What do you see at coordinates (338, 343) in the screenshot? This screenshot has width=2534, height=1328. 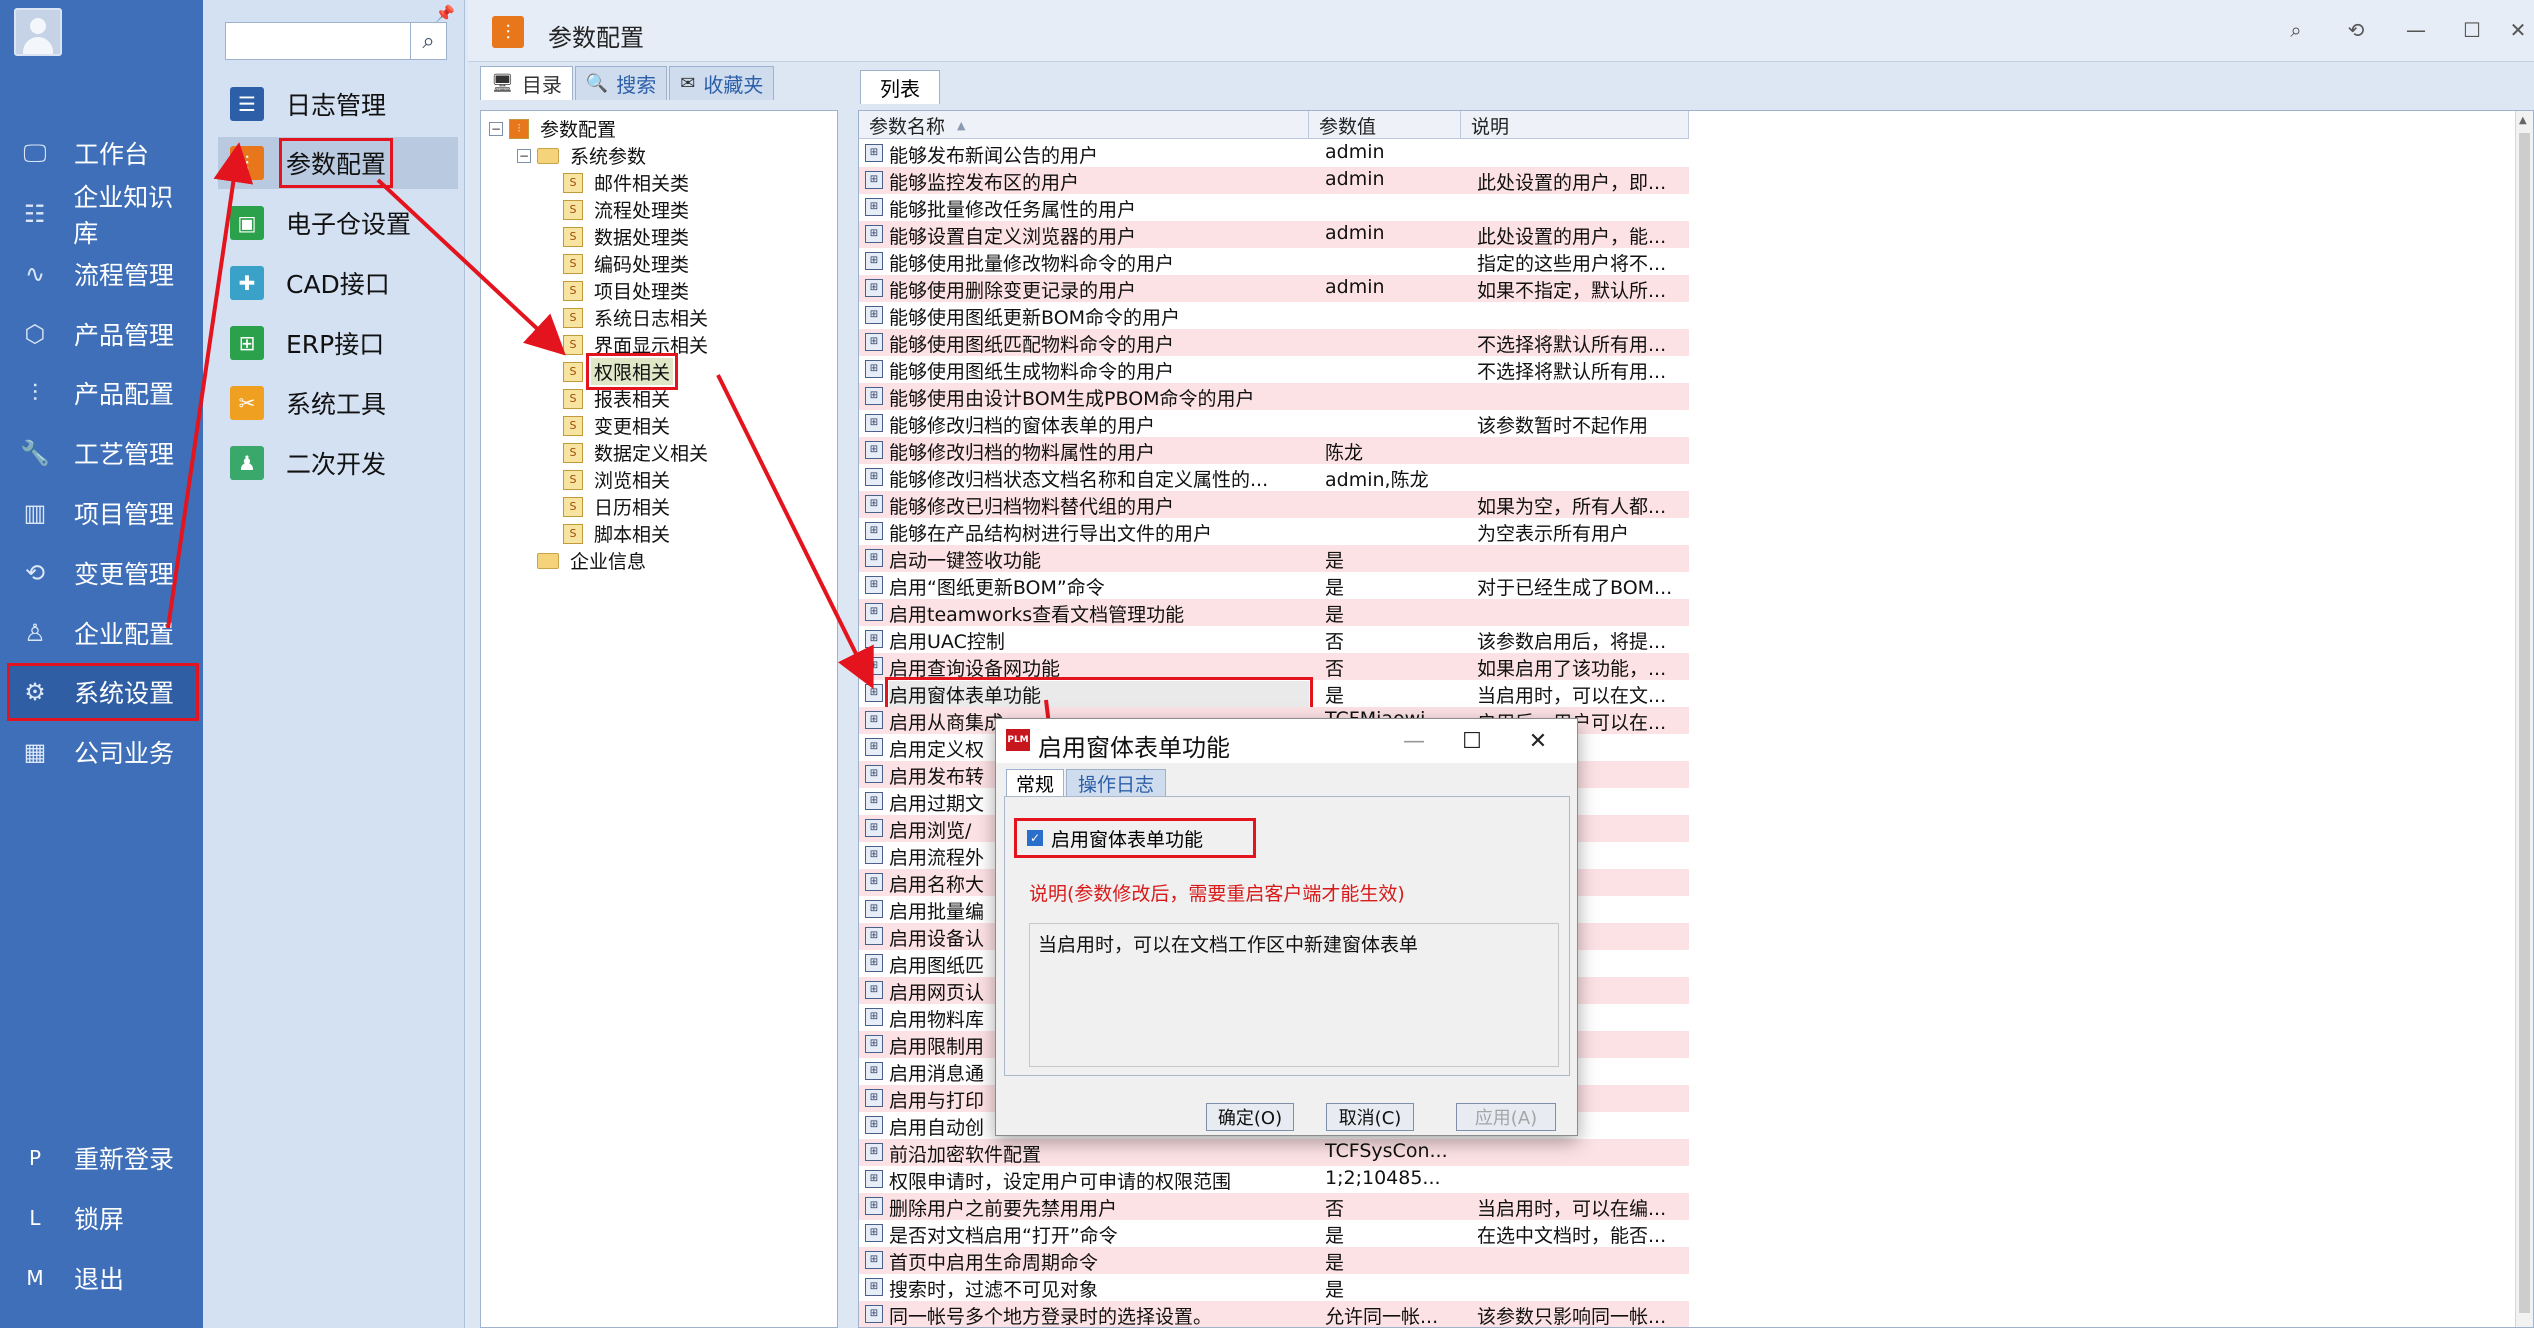 I see `submenu-item-erp: ⊞ ERP接口` at bounding box center [338, 343].